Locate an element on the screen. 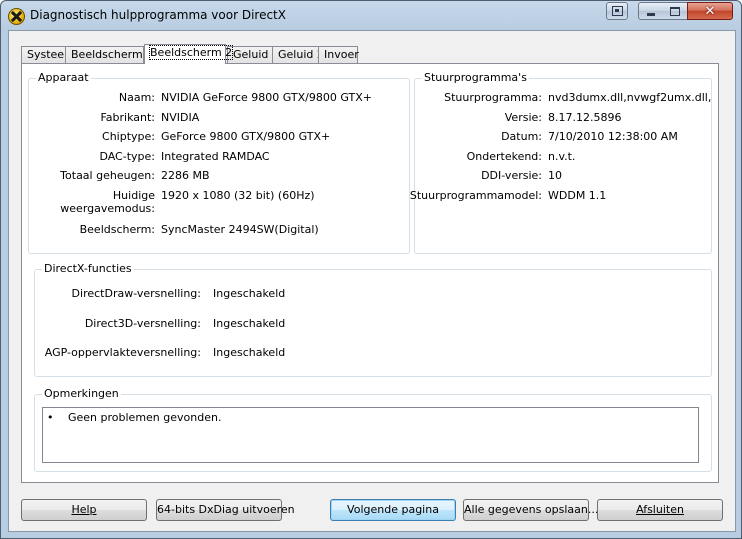 The height and width of the screenshot is (539, 742). notes-textbox: • Geen problemen gevonden. is located at coordinates (370, 435).